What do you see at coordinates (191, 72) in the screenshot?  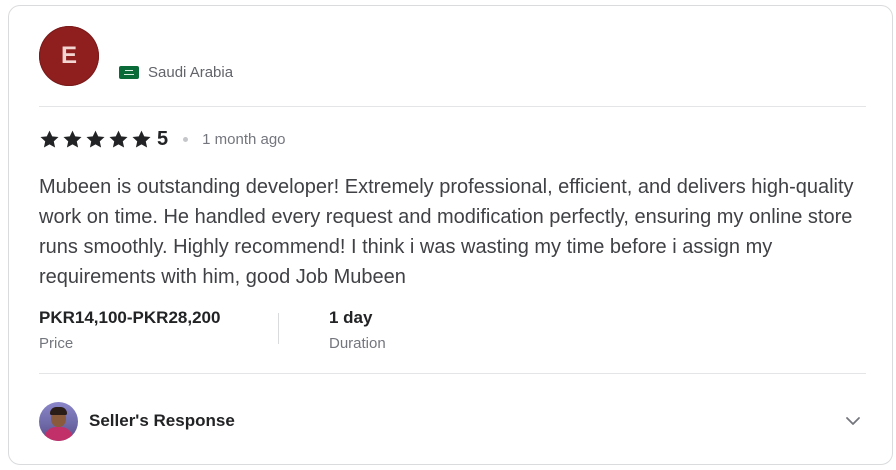 I see `country-name: Saudi Arabia` at bounding box center [191, 72].